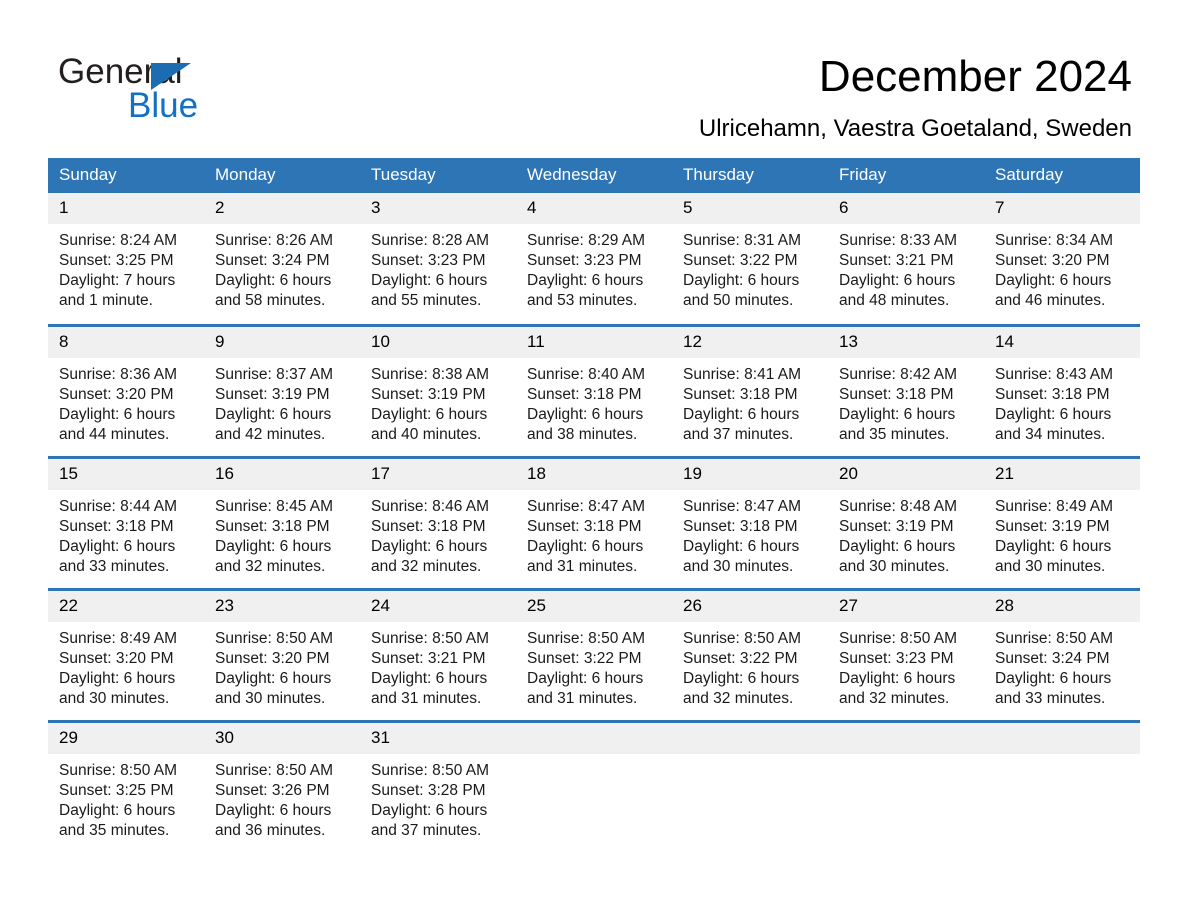  What do you see at coordinates (430, 506) in the screenshot?
I see `sunrise-text: Sunrise: 8:46 AM` at bounding box center [430, 506].